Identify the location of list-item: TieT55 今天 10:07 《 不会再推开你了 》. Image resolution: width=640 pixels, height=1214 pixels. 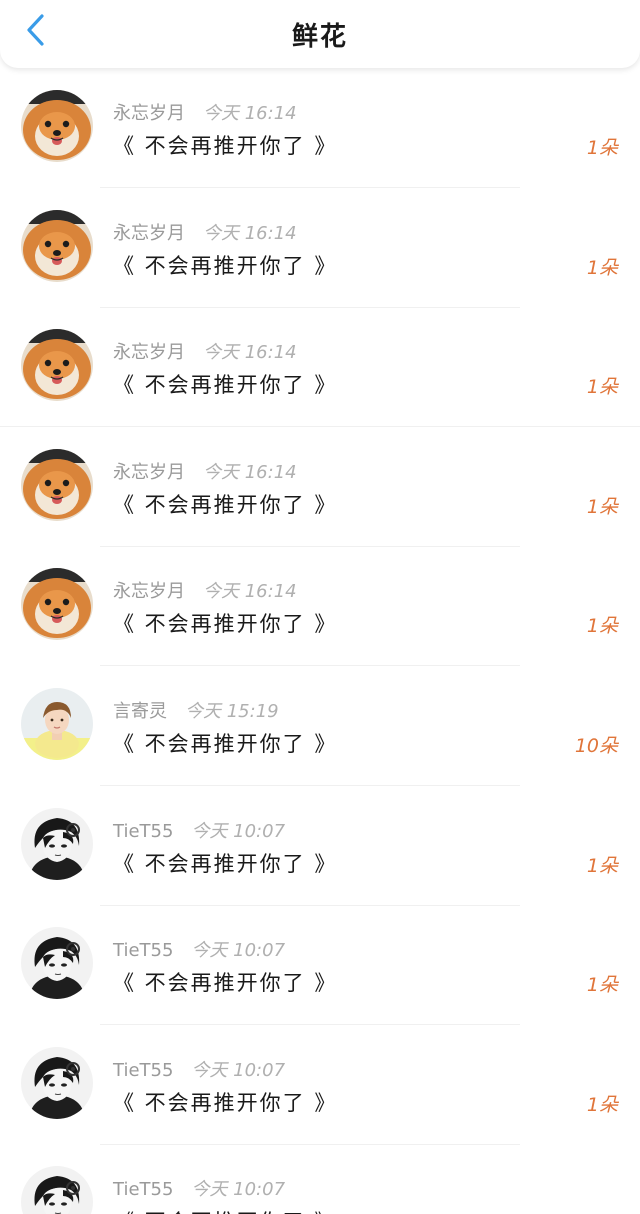
(320, 1182).